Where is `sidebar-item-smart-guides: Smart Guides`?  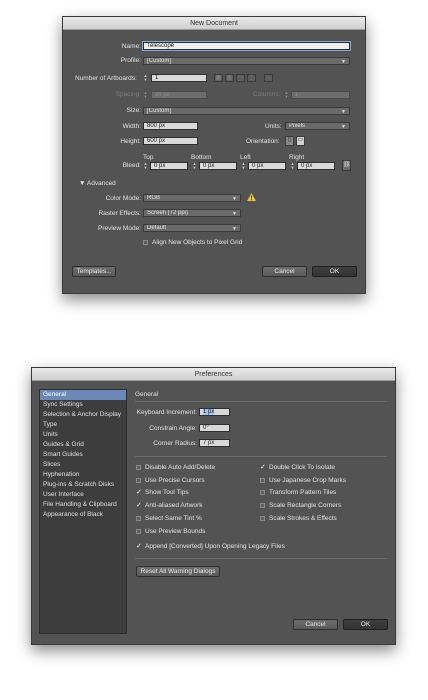 sidebar-item-smart-guides: Smart Guides is located at coordinates (83, 455).